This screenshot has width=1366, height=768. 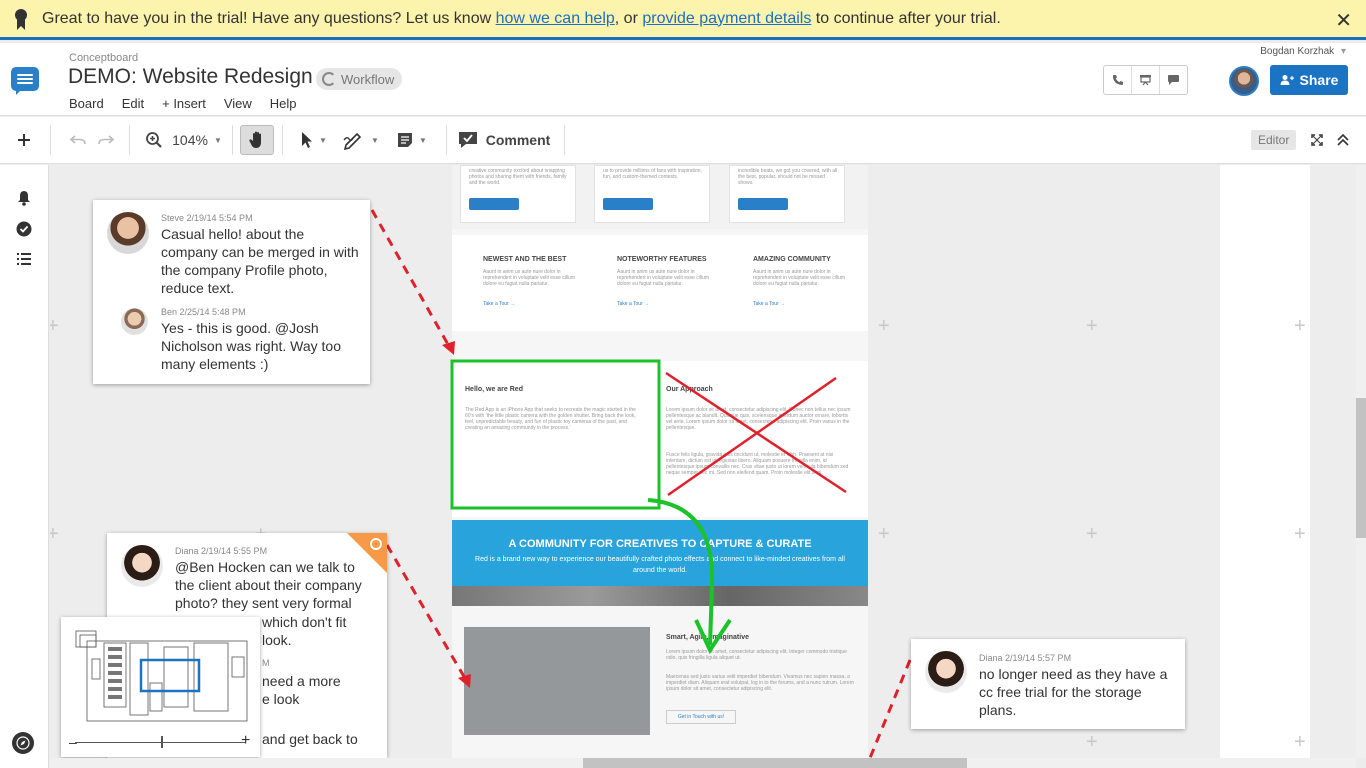 I want to click on conceptboard-logo-icon, so click(x=25, y=81).